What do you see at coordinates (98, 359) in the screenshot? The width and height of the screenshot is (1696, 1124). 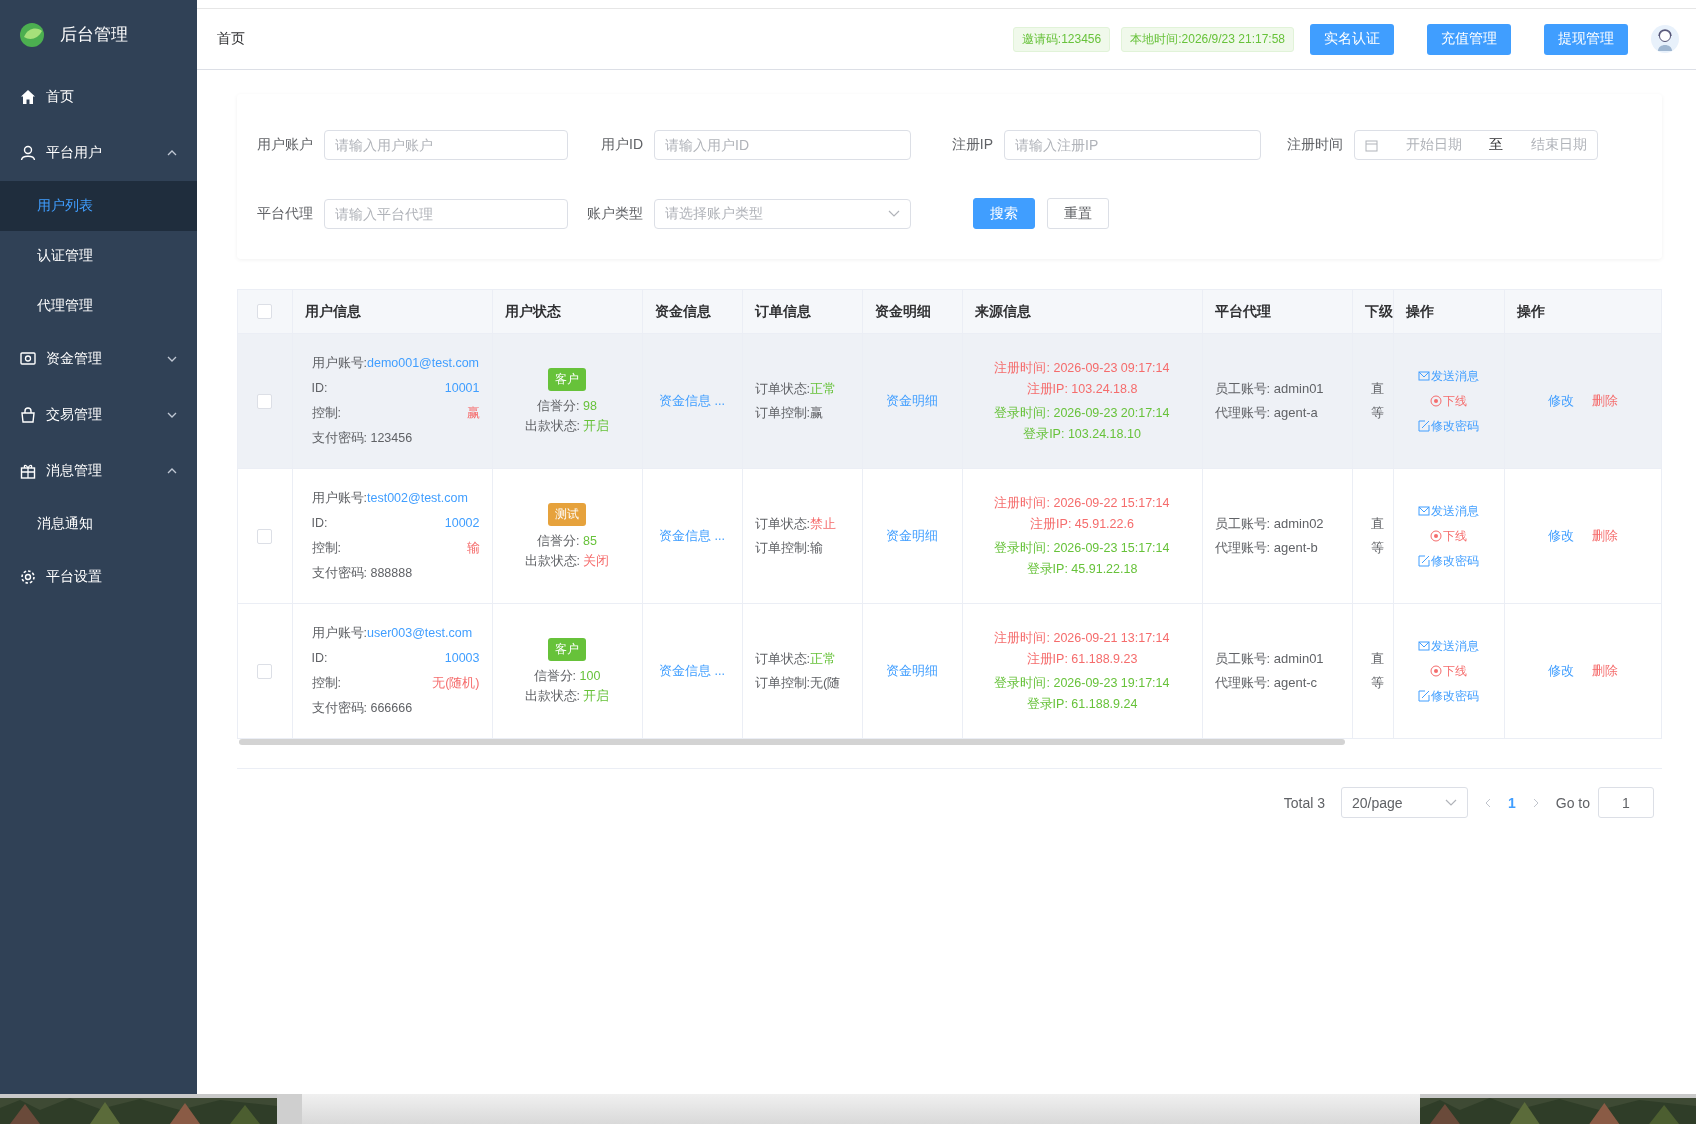 I see `sidebar-item: 资金管理` at bounding box center [98, 359].